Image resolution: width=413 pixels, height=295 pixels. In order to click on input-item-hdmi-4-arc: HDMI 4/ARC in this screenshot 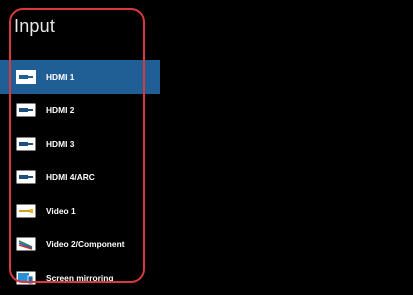, I will do `click(80, 178)`.